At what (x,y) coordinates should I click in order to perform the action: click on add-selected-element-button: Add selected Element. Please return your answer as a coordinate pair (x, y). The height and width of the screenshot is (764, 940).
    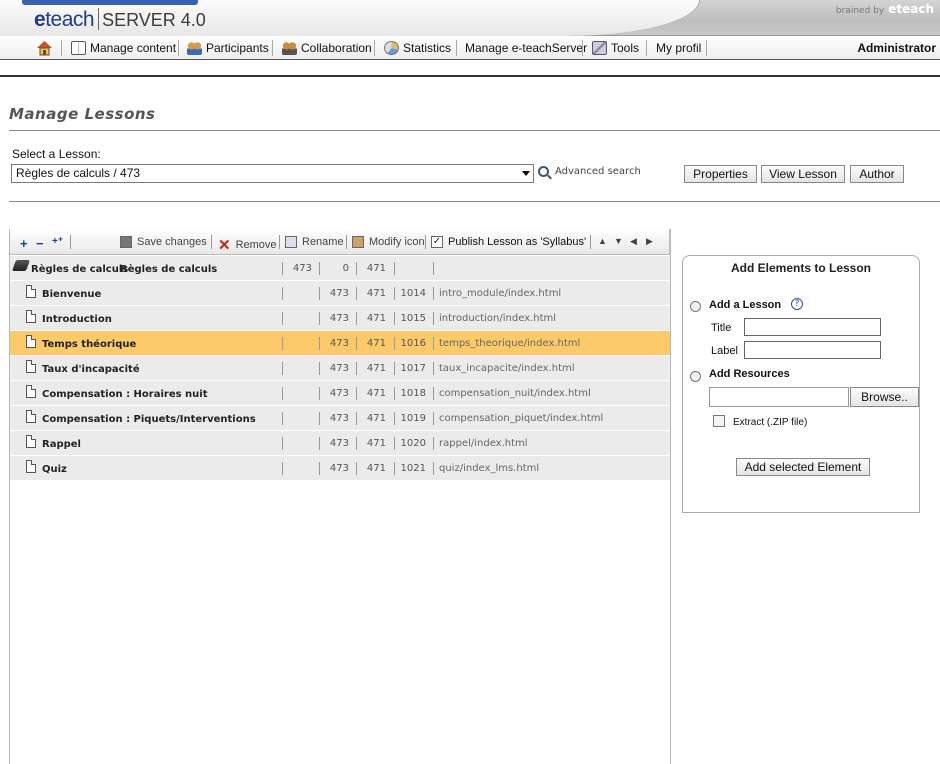
    Looking at the image, I should click on (803, 467).